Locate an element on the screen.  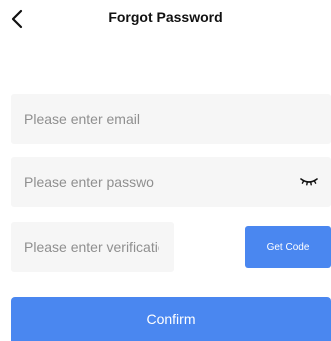
password-visibility-toggle is located at coordinates (309, 182).